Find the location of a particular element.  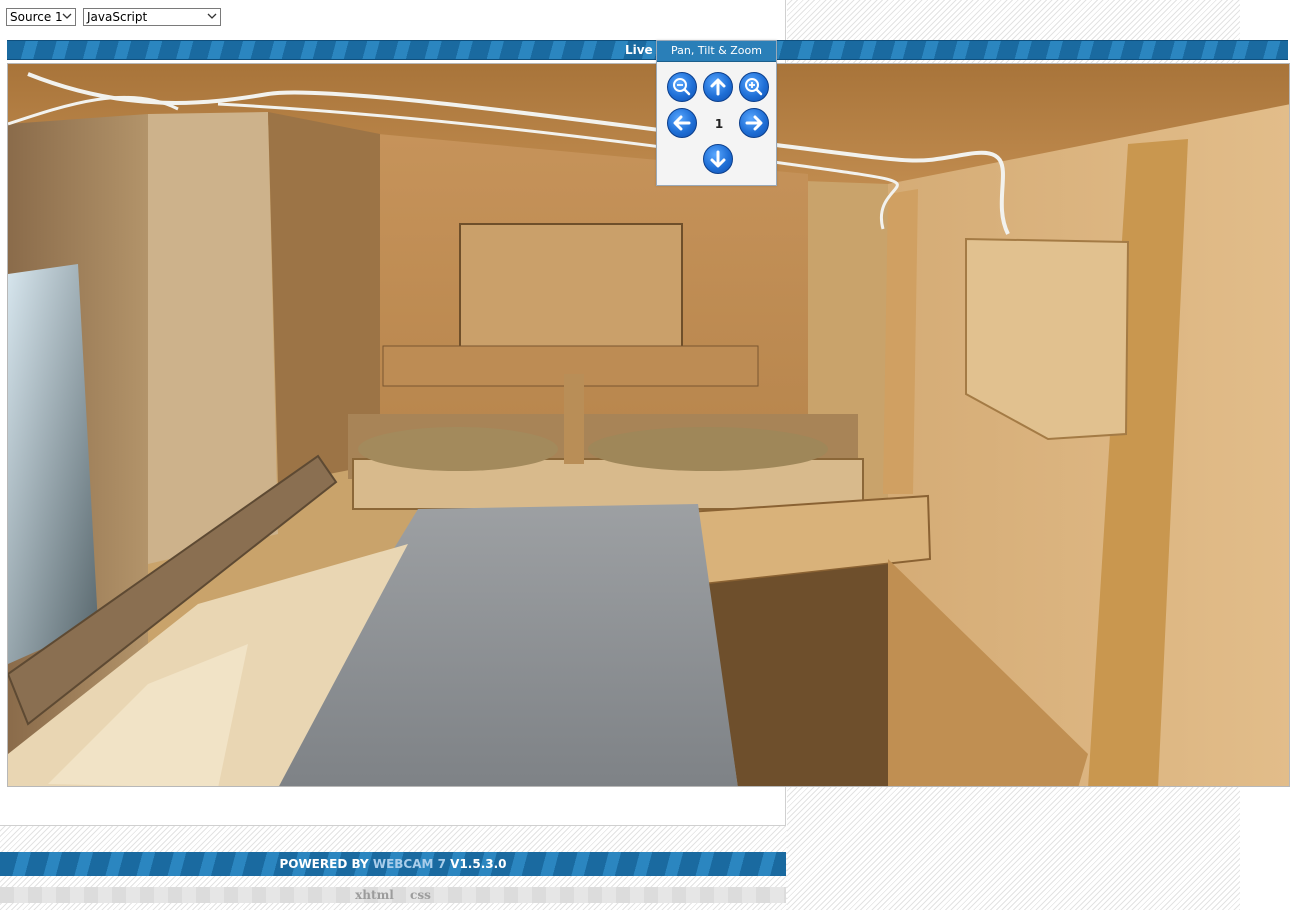

css-link: css is located at coordinates (420, 895).